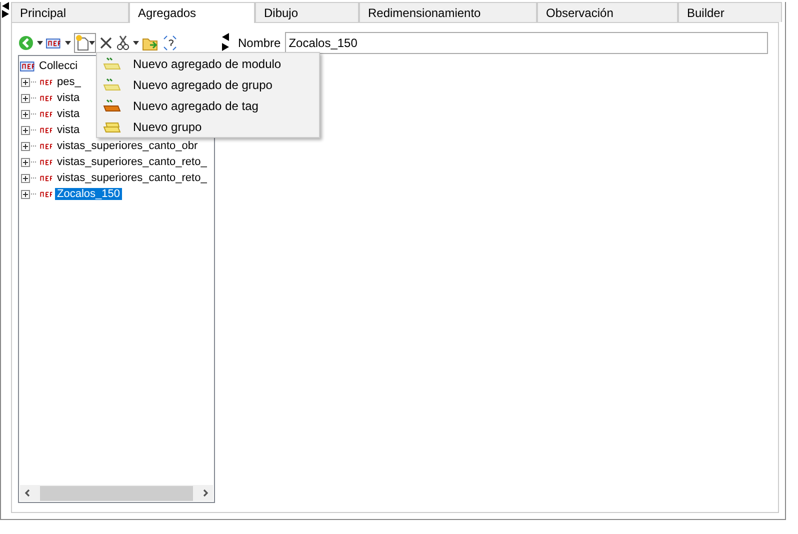  I want to click on stack-icon, so click(112, 127).